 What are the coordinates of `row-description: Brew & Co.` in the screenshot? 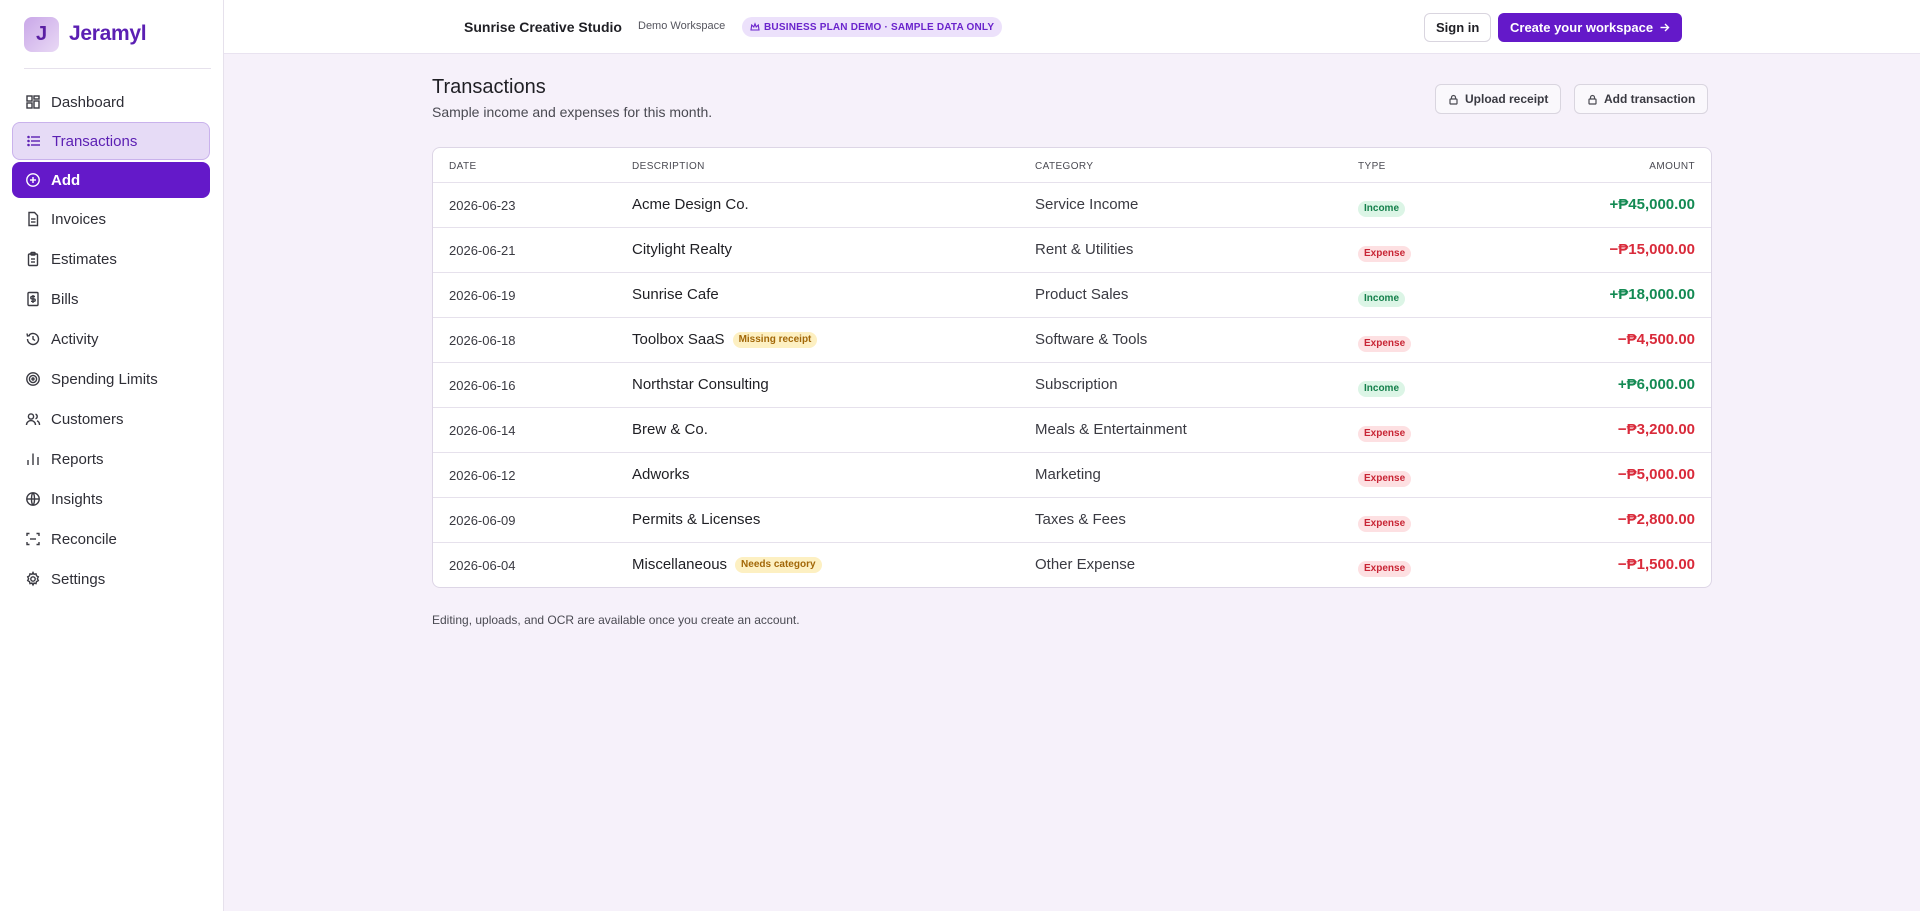 It's located at (670, 429).